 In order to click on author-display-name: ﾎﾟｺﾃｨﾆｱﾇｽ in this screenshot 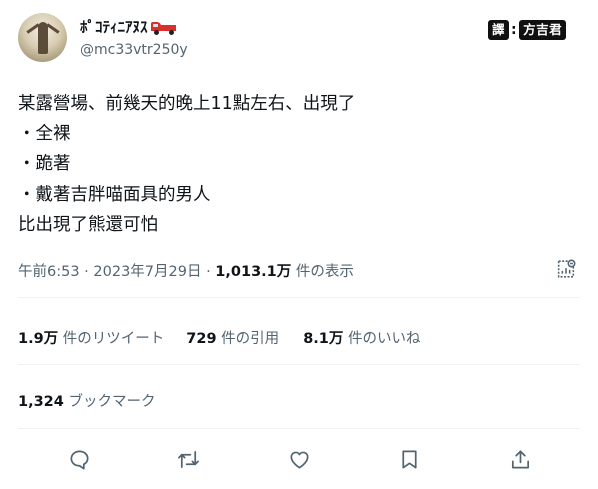, I will do `click(128, 26)`.